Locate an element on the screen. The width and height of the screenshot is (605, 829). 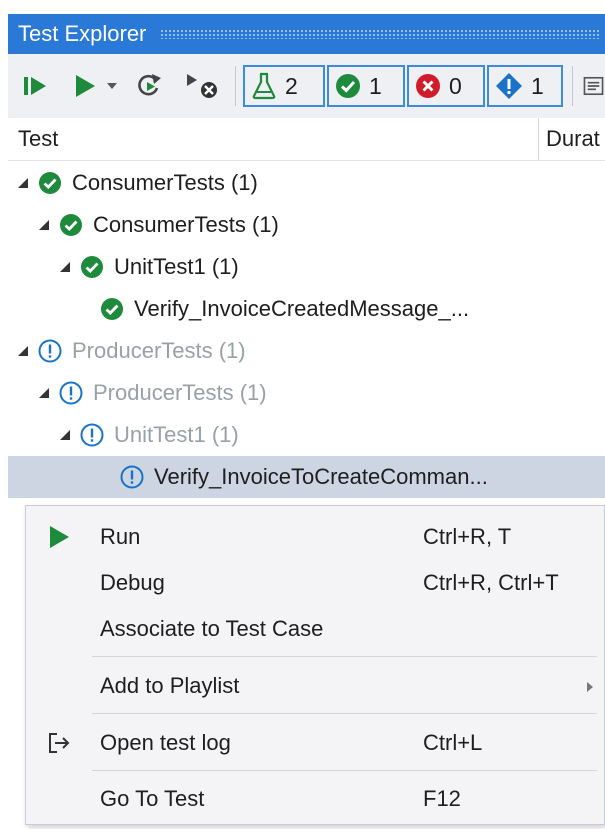
menu-item-label: Associate to Test Case is located at coordinates (212, 628).